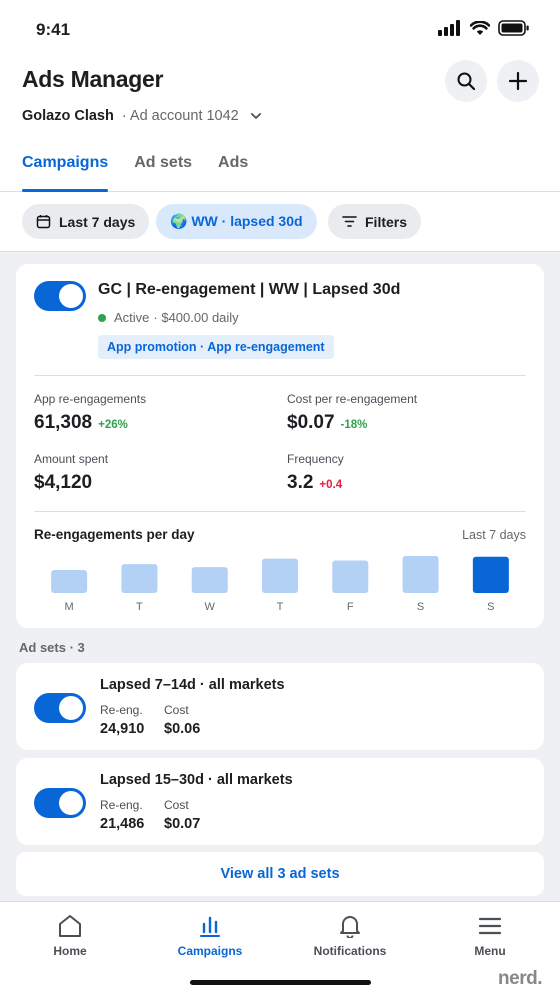 The image size is (560, 996). I want to click on view-all-adsets-button: View all 3 ad sets, so click(280, 874).